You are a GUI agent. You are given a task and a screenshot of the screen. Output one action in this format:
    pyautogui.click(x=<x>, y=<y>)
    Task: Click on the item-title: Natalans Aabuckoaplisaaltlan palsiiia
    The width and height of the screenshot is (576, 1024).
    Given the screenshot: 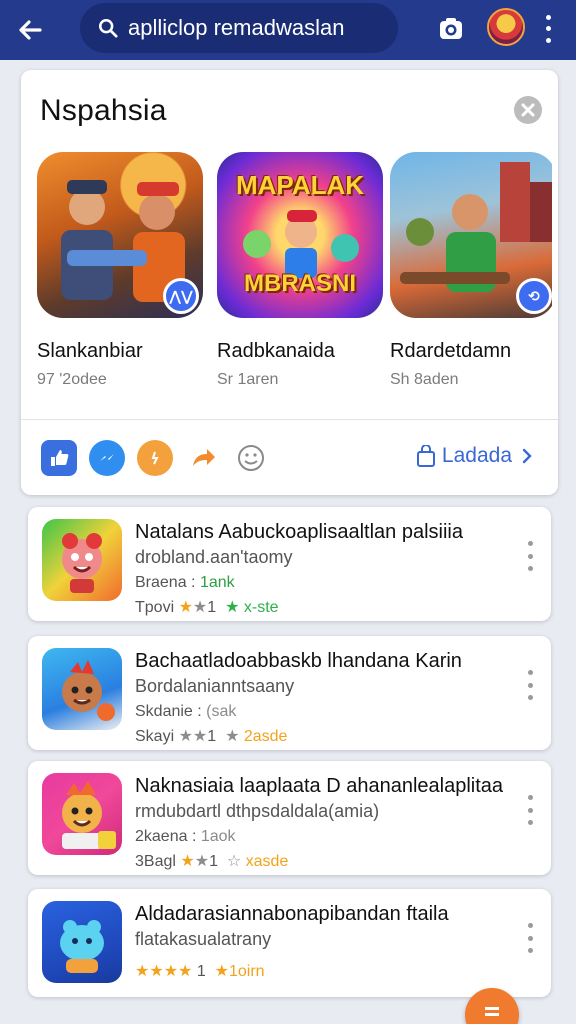 What is the action you would take?
    pyautogui.click(x=299, y=532)
    